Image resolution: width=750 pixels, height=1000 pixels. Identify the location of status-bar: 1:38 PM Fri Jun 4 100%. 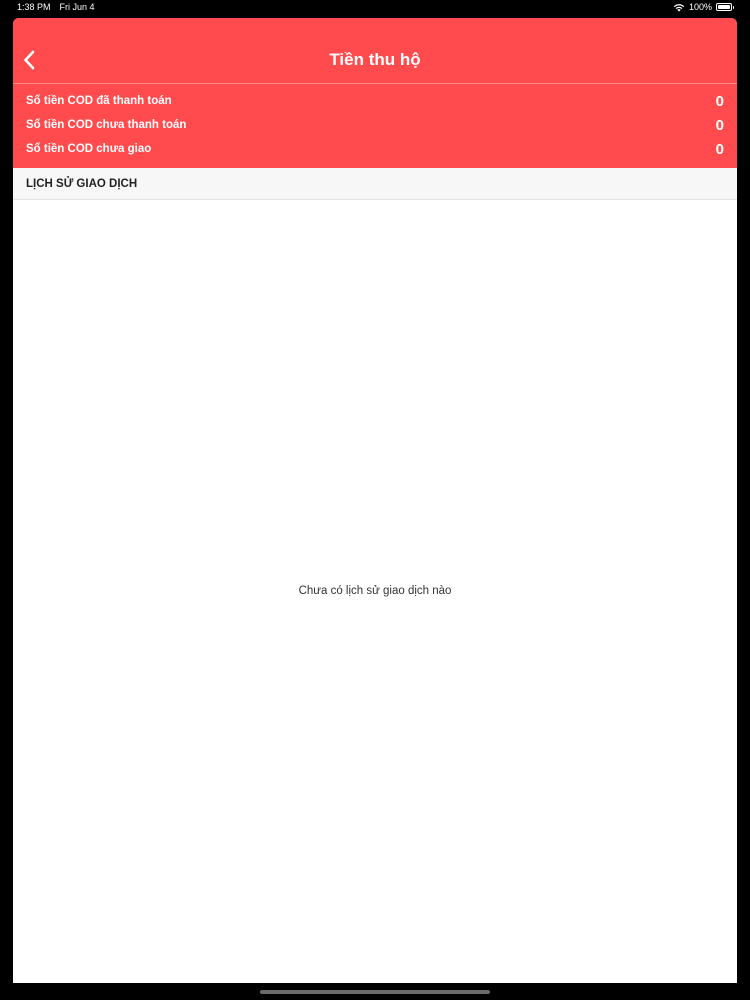
(375, 8).